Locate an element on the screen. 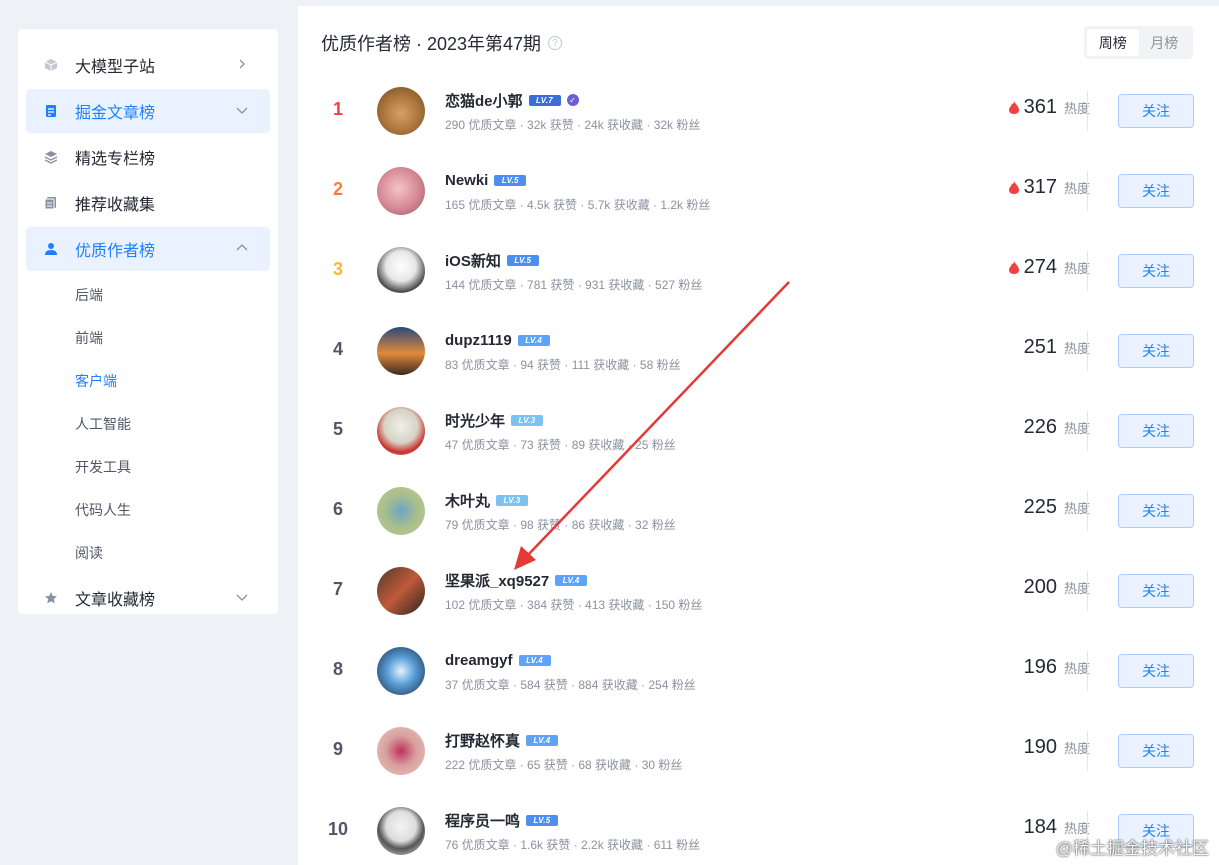 This screenshot has height=865, width=1219. rank-number: 10 is located at coordinates (338, 829).